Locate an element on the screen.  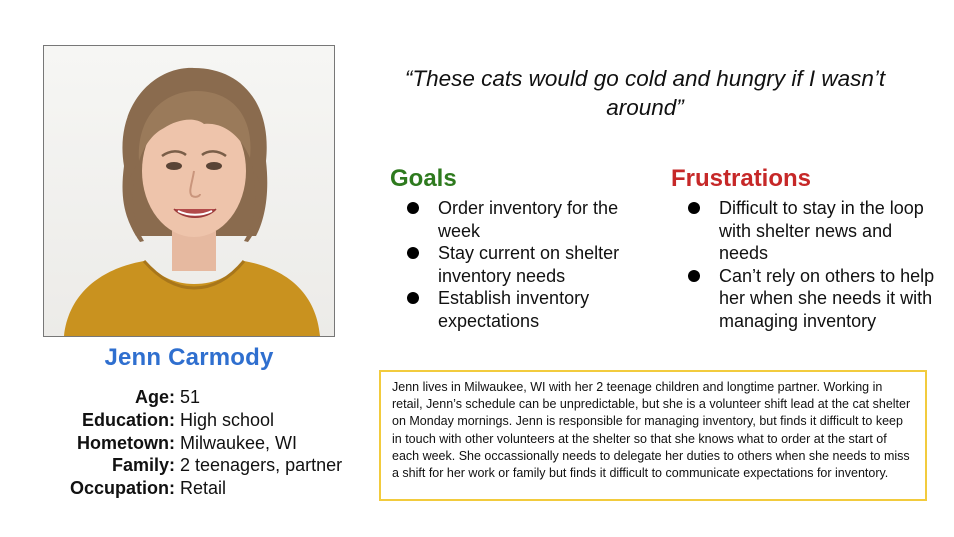
fact-label: Hometown: is located at coordinates (126, 442).